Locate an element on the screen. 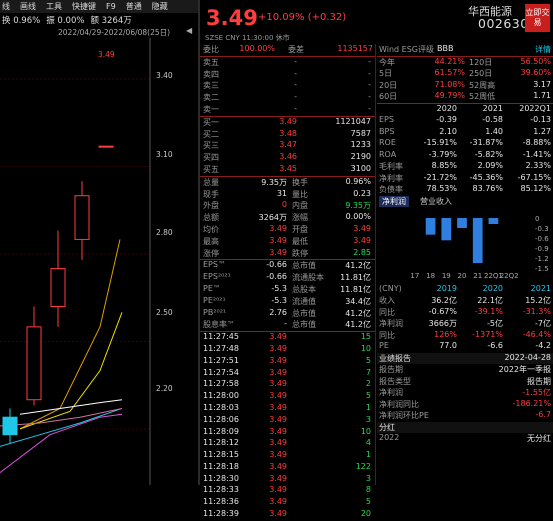  ask-row: 卖五 - - is located at coordinates (287, 63).